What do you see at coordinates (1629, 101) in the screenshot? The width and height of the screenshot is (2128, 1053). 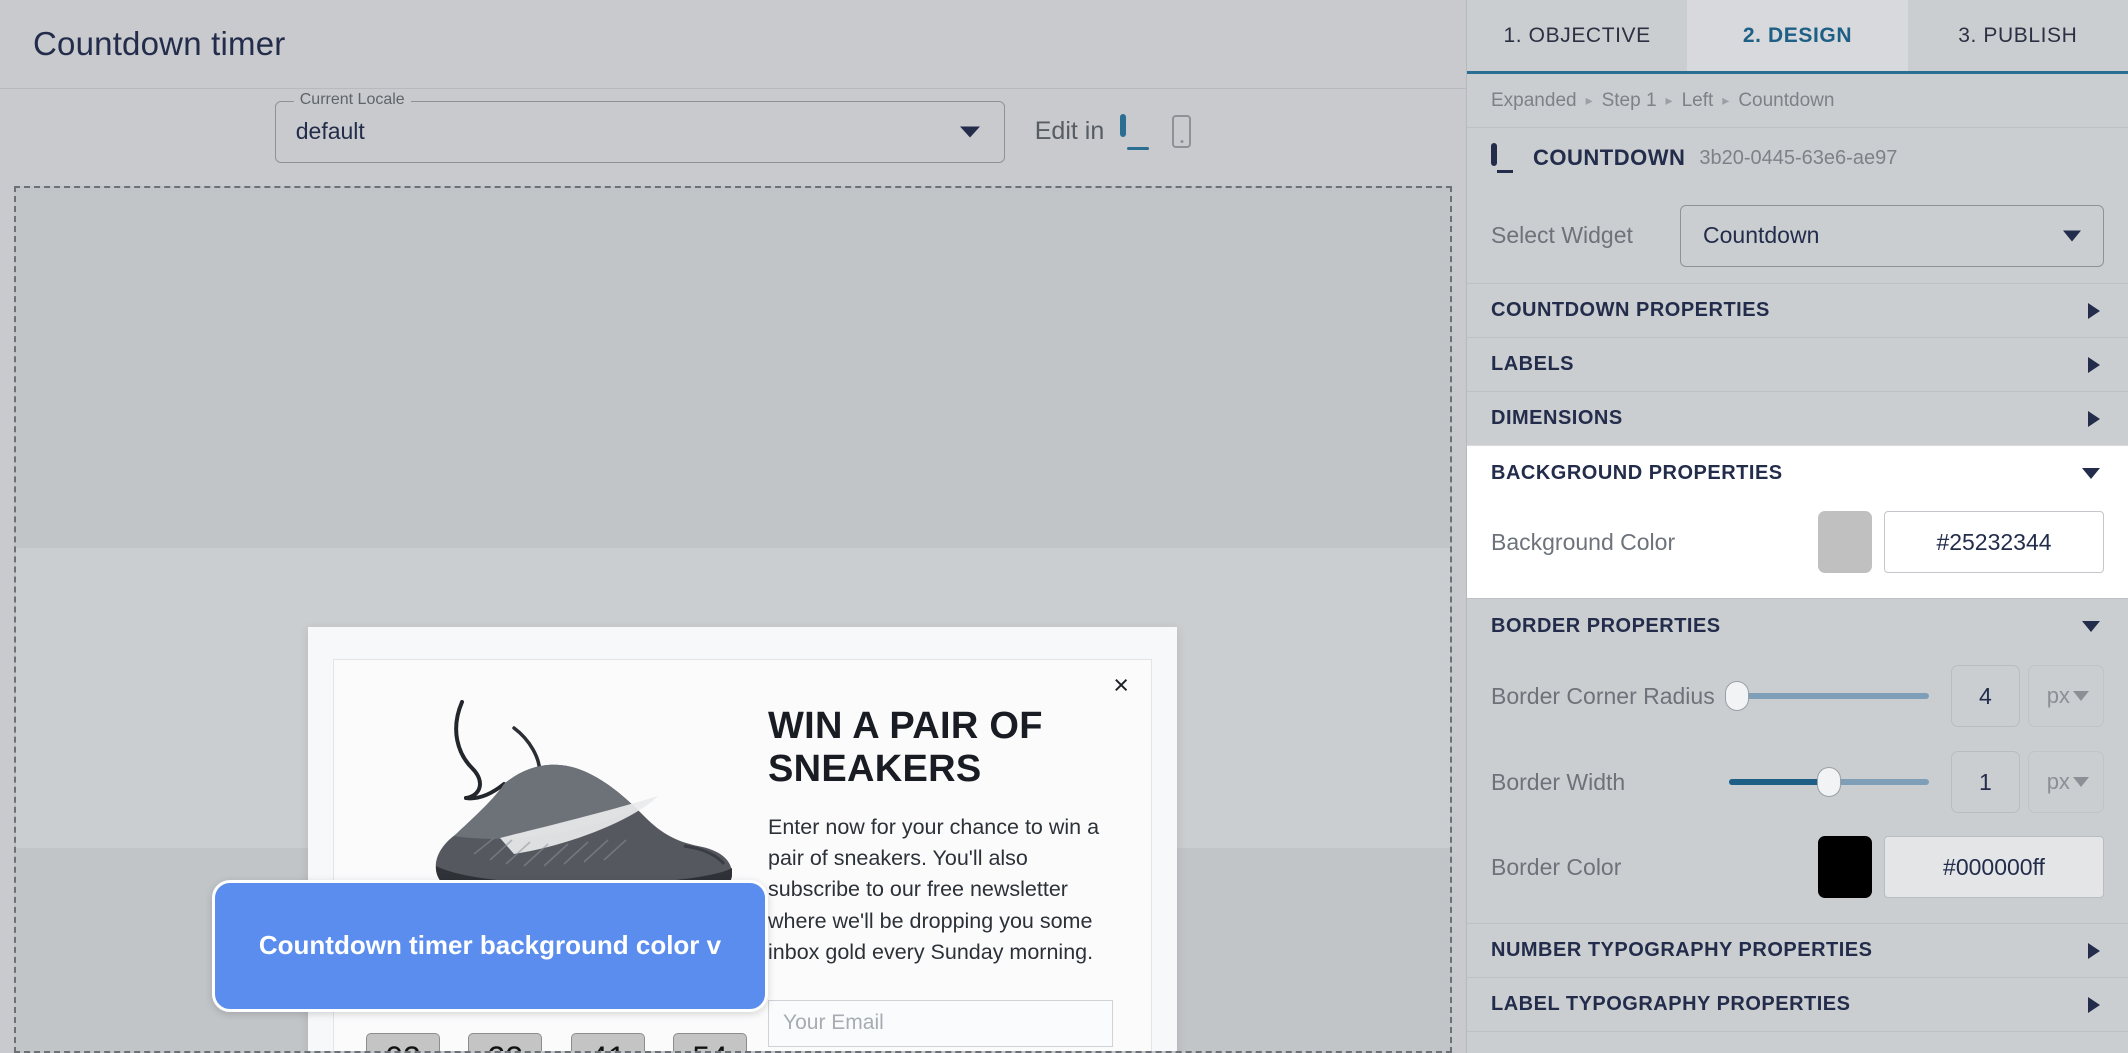 I see `breadcrumb-item-step1: Step 1` at bounding box center [1629, 101].